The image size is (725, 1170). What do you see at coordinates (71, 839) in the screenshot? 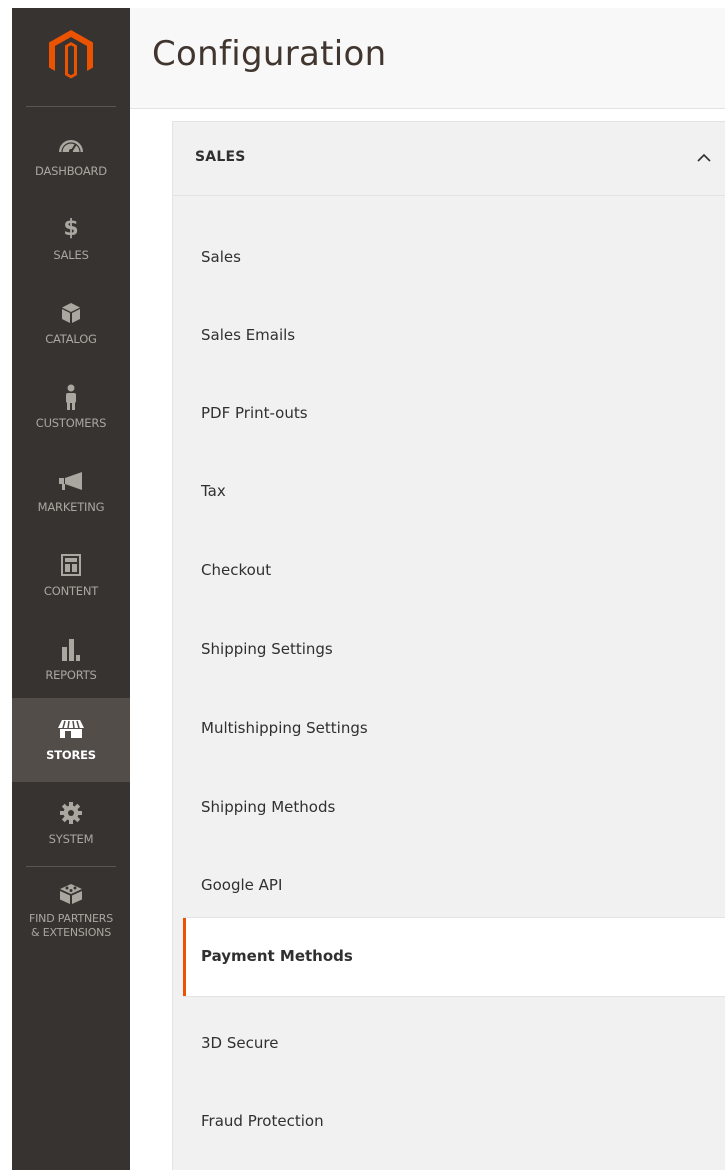
I see `nav-system-label: SYSTEM` at bounding box center [71, 839].